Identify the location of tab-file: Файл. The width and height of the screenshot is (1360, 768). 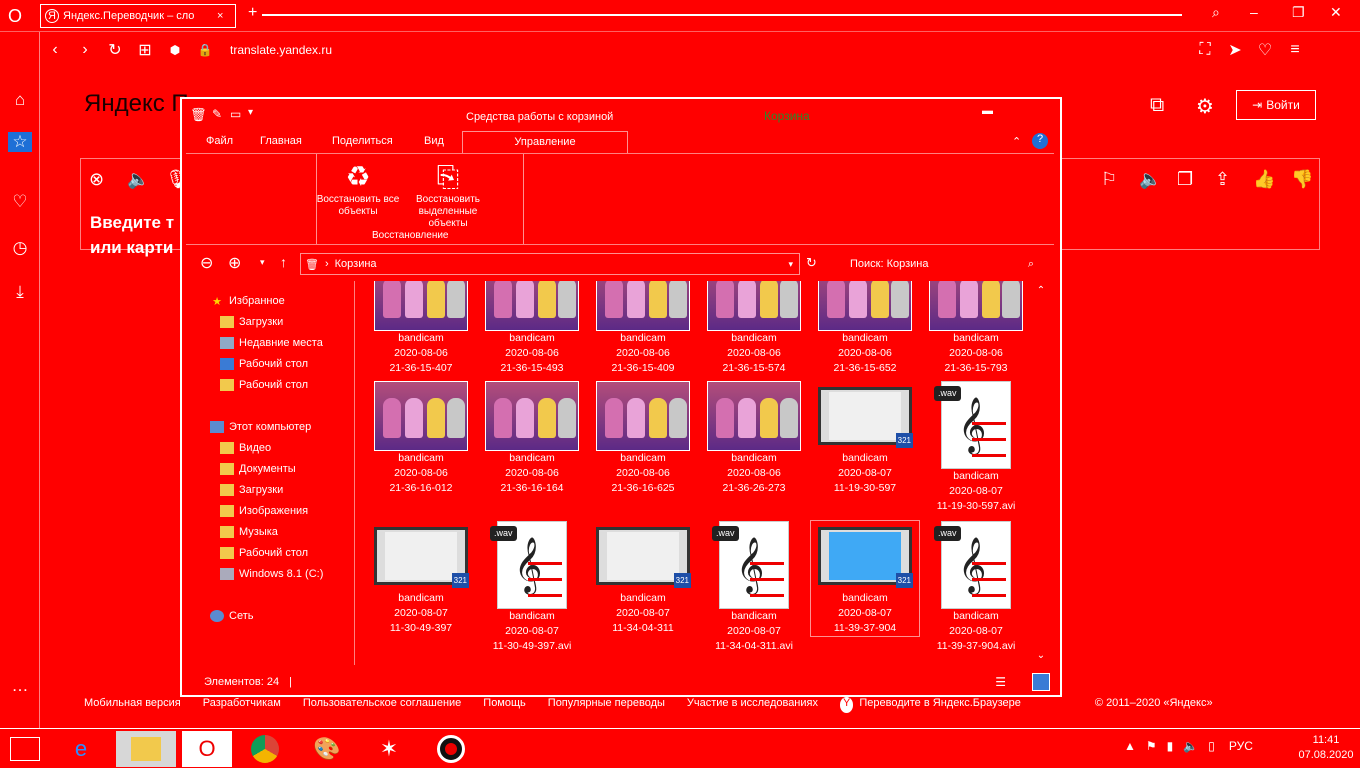
(219, 141).